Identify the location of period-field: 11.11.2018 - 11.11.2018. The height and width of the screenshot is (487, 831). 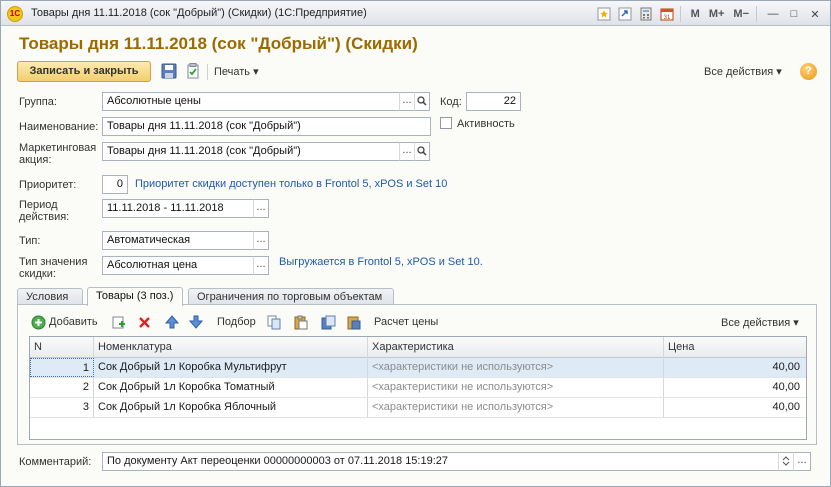
(178, 208).